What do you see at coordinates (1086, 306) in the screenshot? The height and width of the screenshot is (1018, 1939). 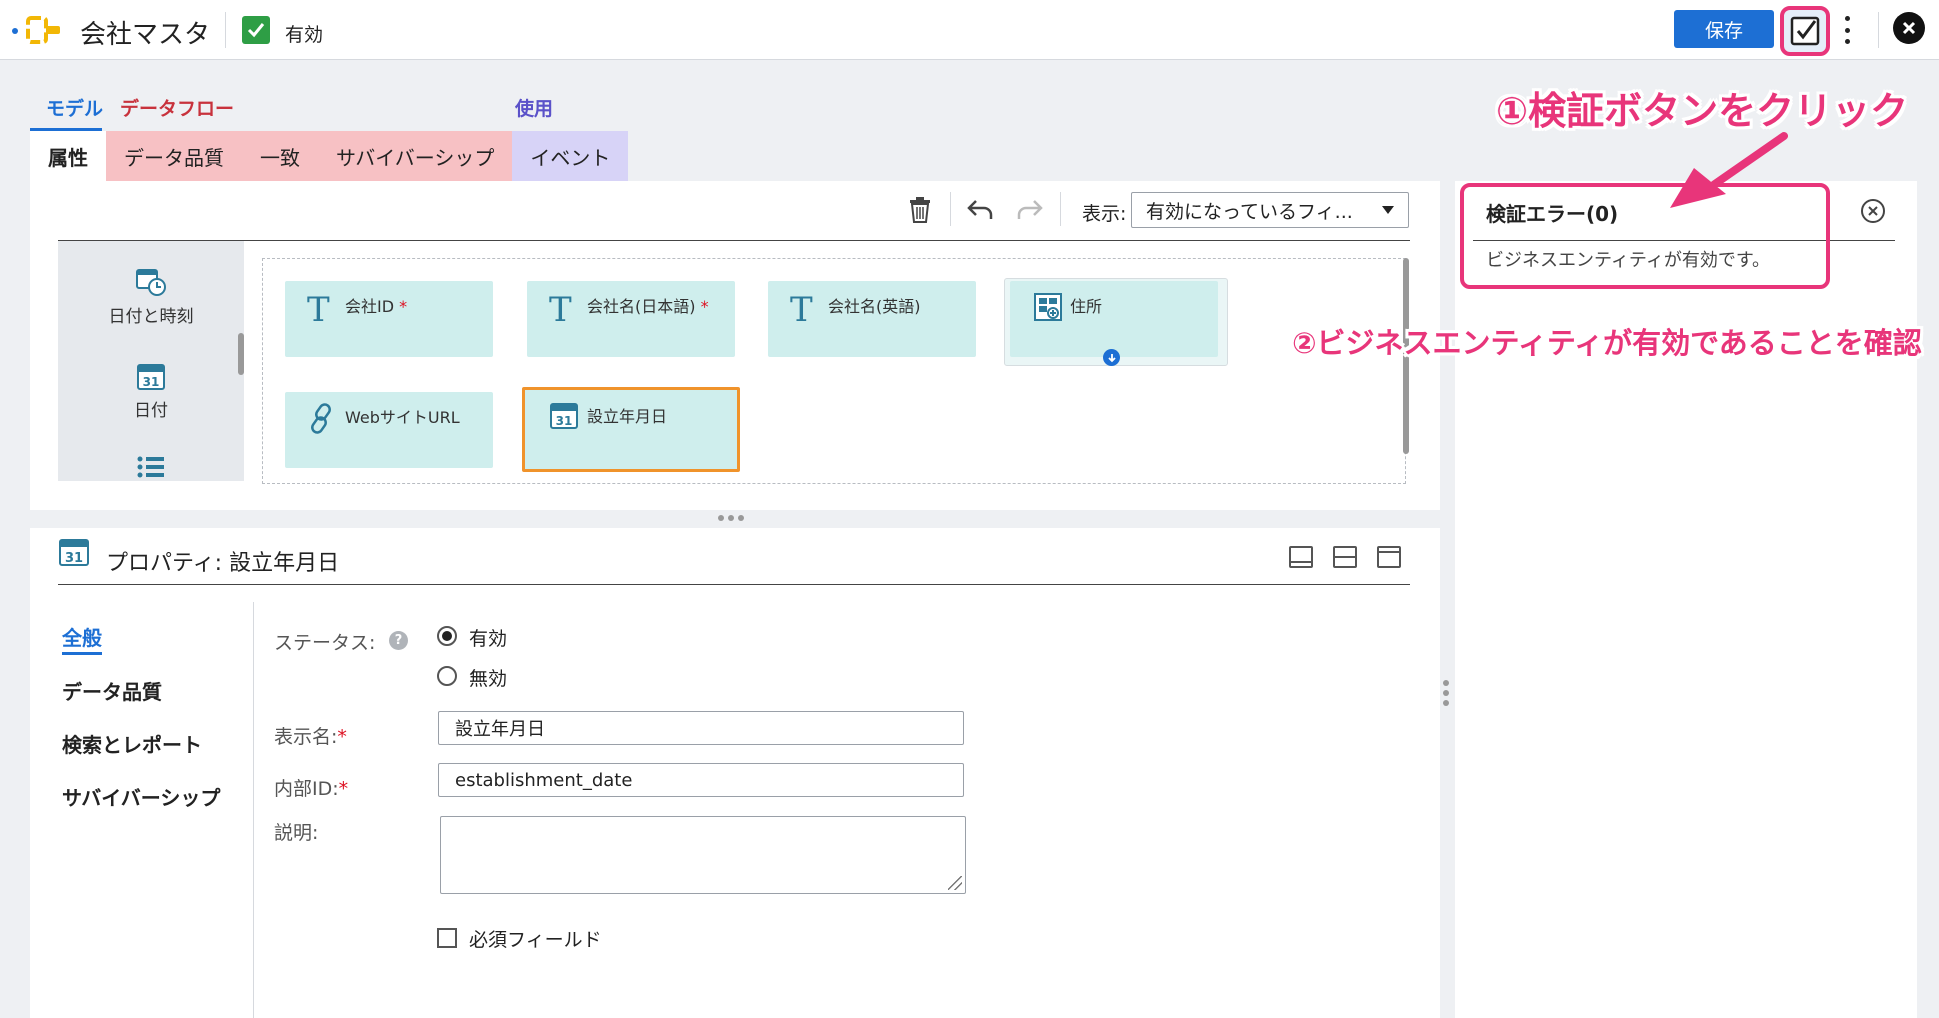 I see `field-label: 住所` at bounding box center [1086, 306].